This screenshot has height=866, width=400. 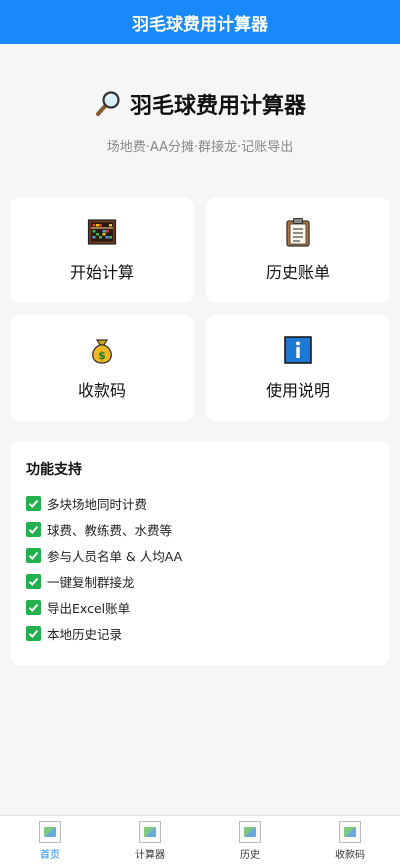 I want to click on feature-text: 本地历史记录, so click(x=85, y=634).